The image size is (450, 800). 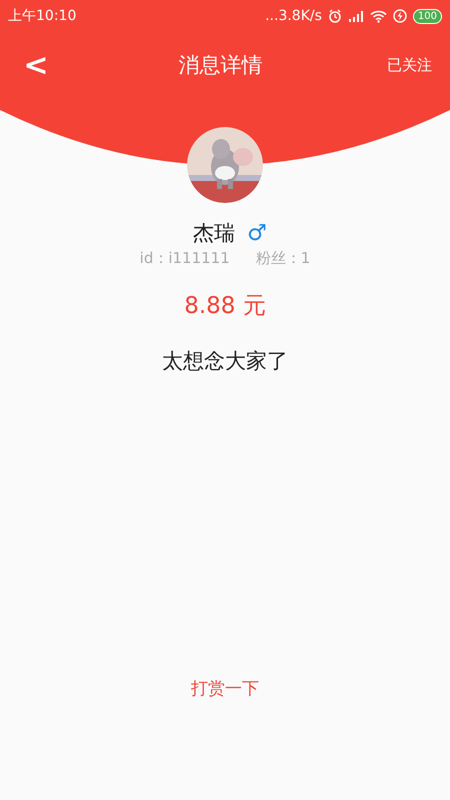 I want to click on fans-count: 粉丝：1, so click(x=283, y=258).